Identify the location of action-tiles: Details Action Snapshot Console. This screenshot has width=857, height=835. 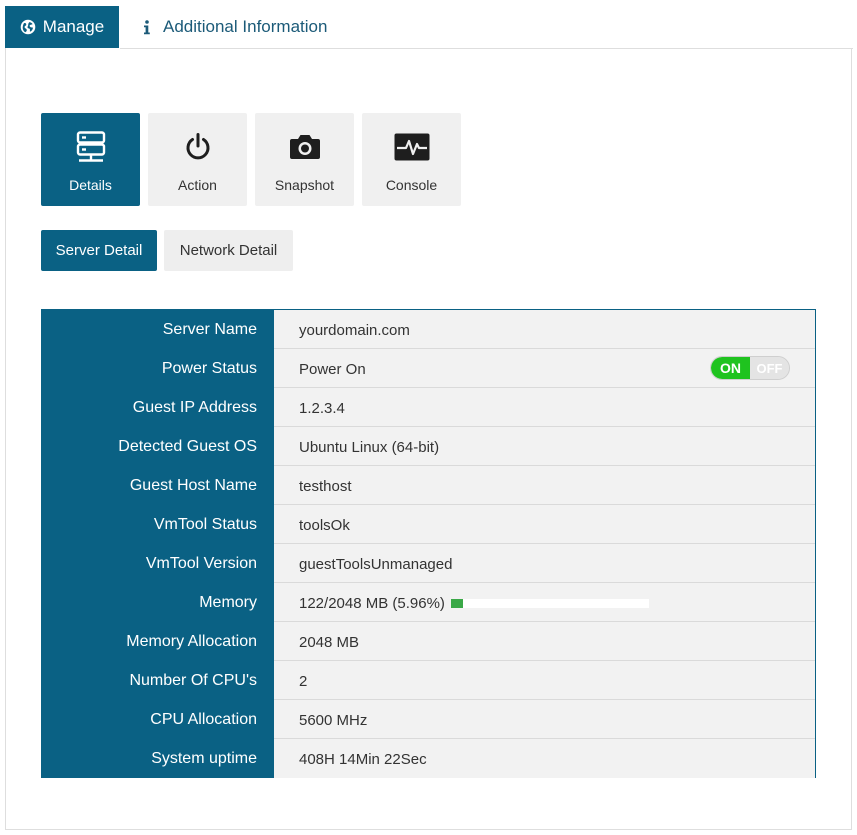
(251, 159).